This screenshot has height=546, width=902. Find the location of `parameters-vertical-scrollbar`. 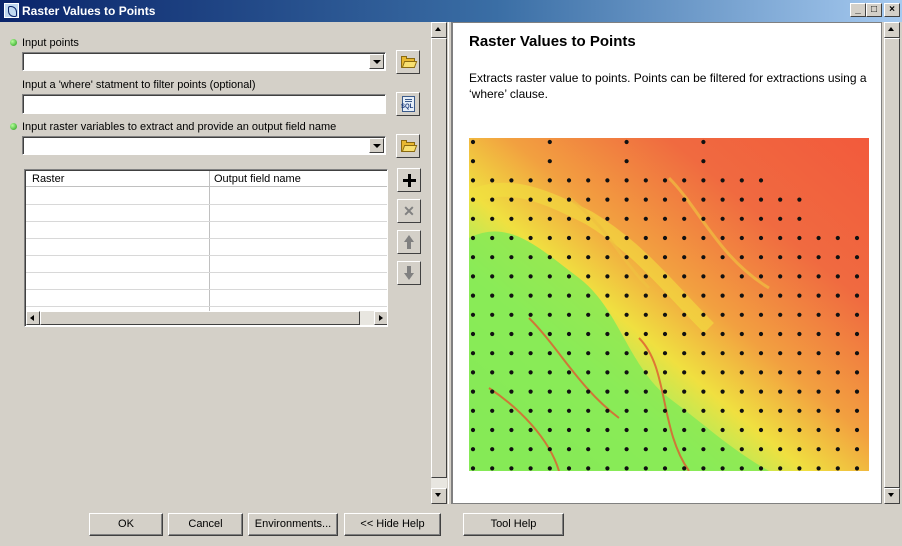

parameters-vertical-scrollbar is located at coordinates (439, 263).